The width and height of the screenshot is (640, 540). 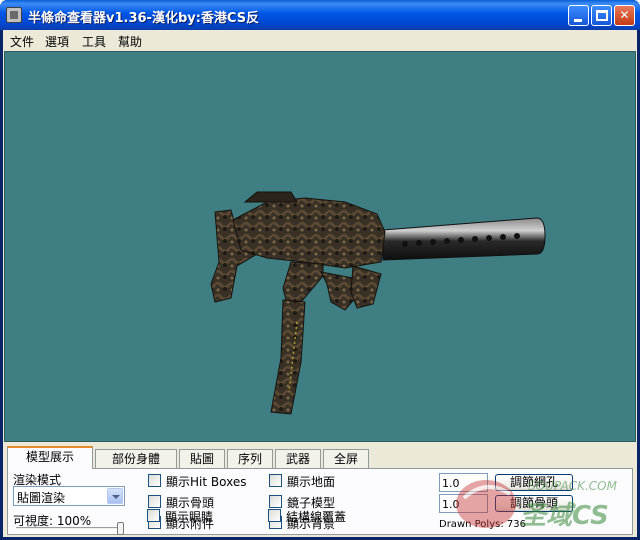 What do you see at coordinates (578, 15) in the screenshot?
I see `minimize-button` at bounding box center [578, 15].